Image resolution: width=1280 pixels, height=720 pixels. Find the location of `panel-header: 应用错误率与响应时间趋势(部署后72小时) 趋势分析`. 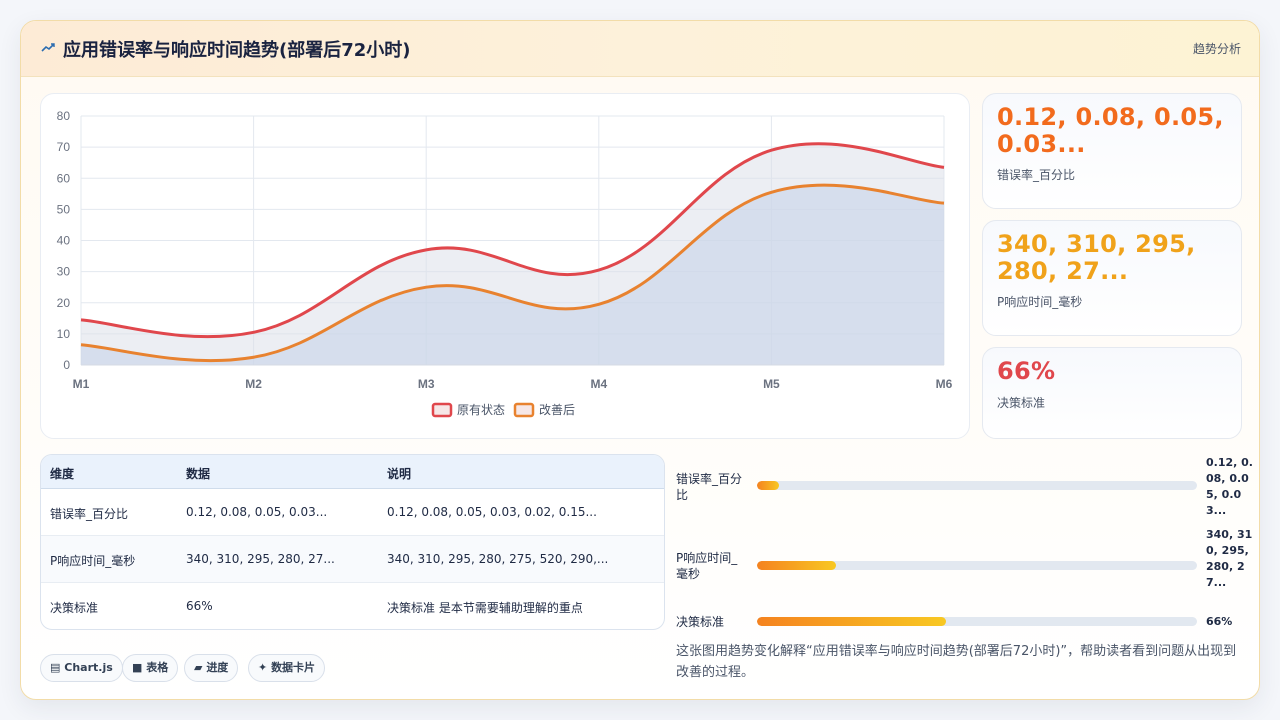

panel-header: 应用错误率与响应时间趋势(部署后72小时) 趋势分析 is located at coordinates (640, 49).